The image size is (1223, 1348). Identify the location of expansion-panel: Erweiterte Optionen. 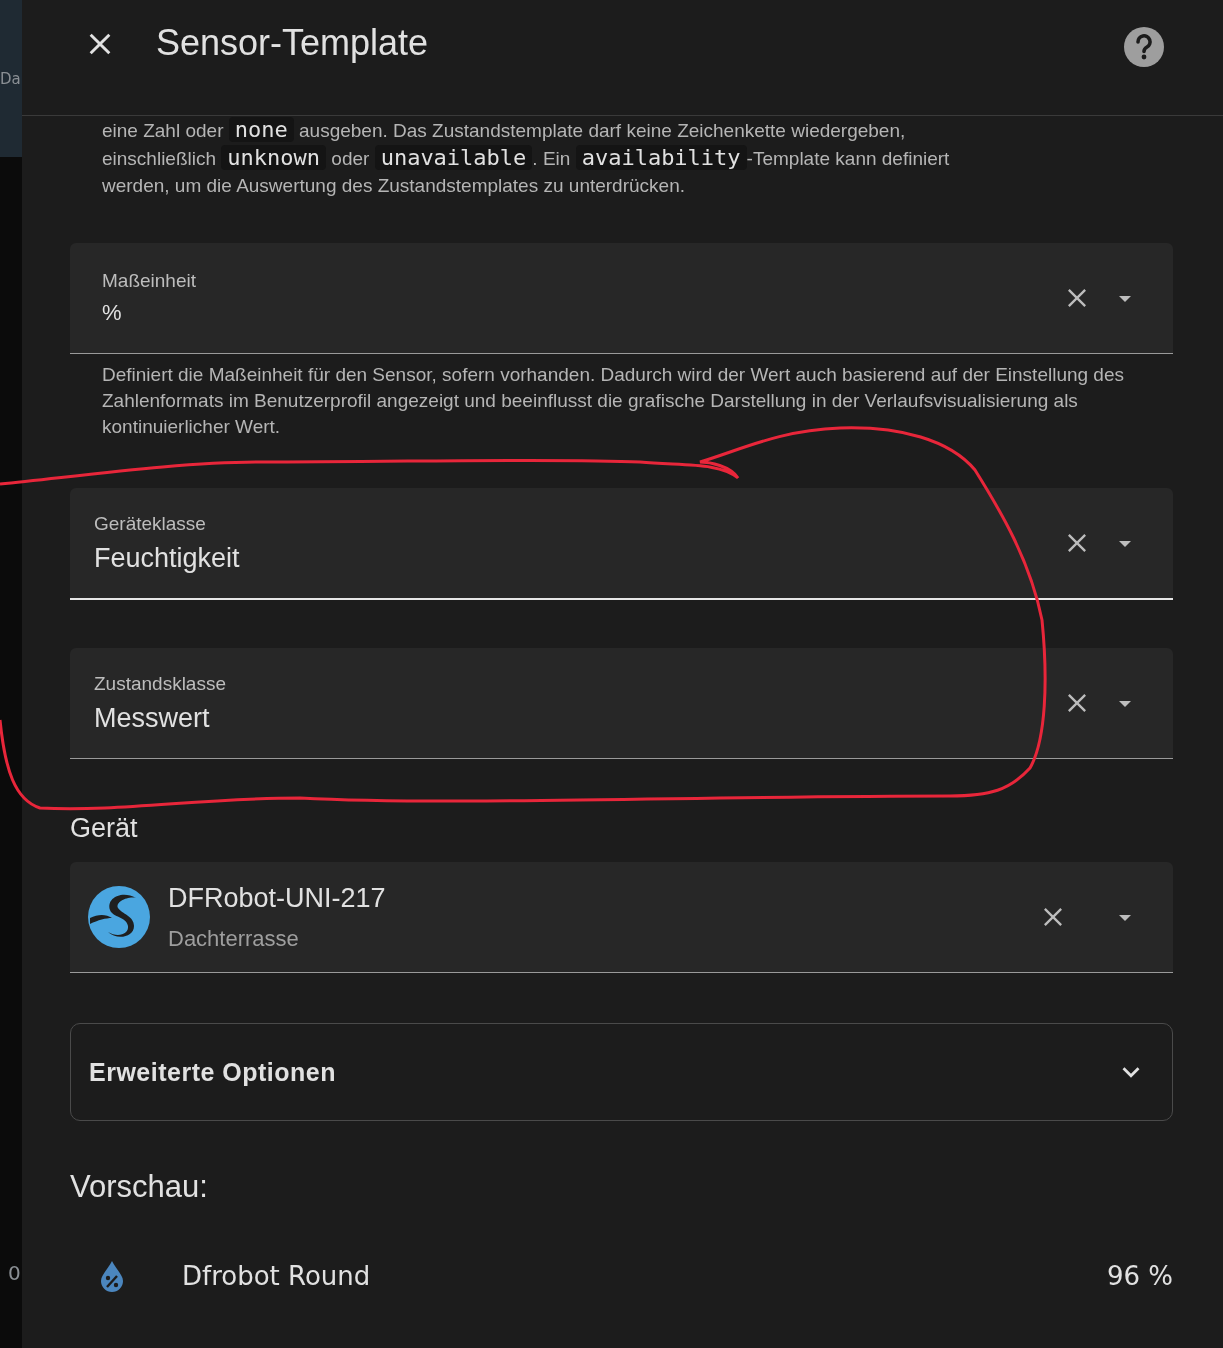
(621, 1072).